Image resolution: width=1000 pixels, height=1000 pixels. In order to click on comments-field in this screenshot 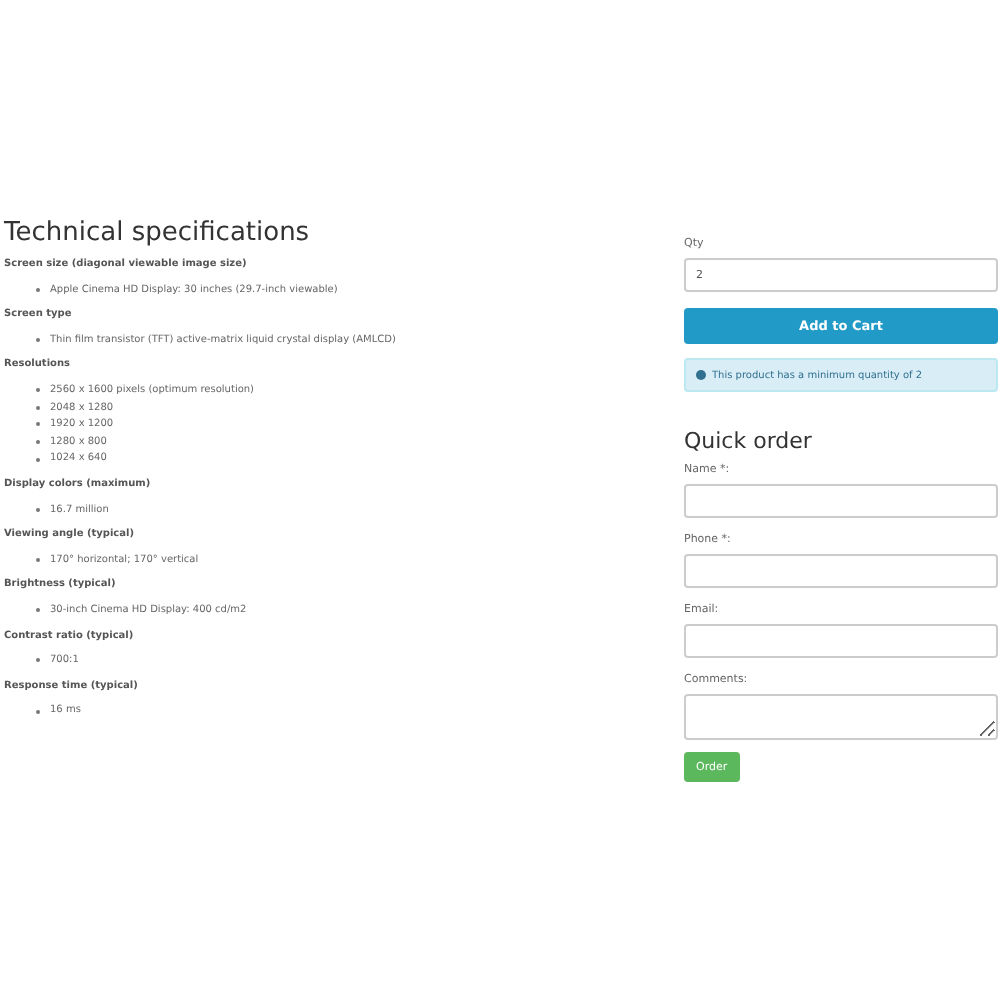, I will do `click(841, 717)`.